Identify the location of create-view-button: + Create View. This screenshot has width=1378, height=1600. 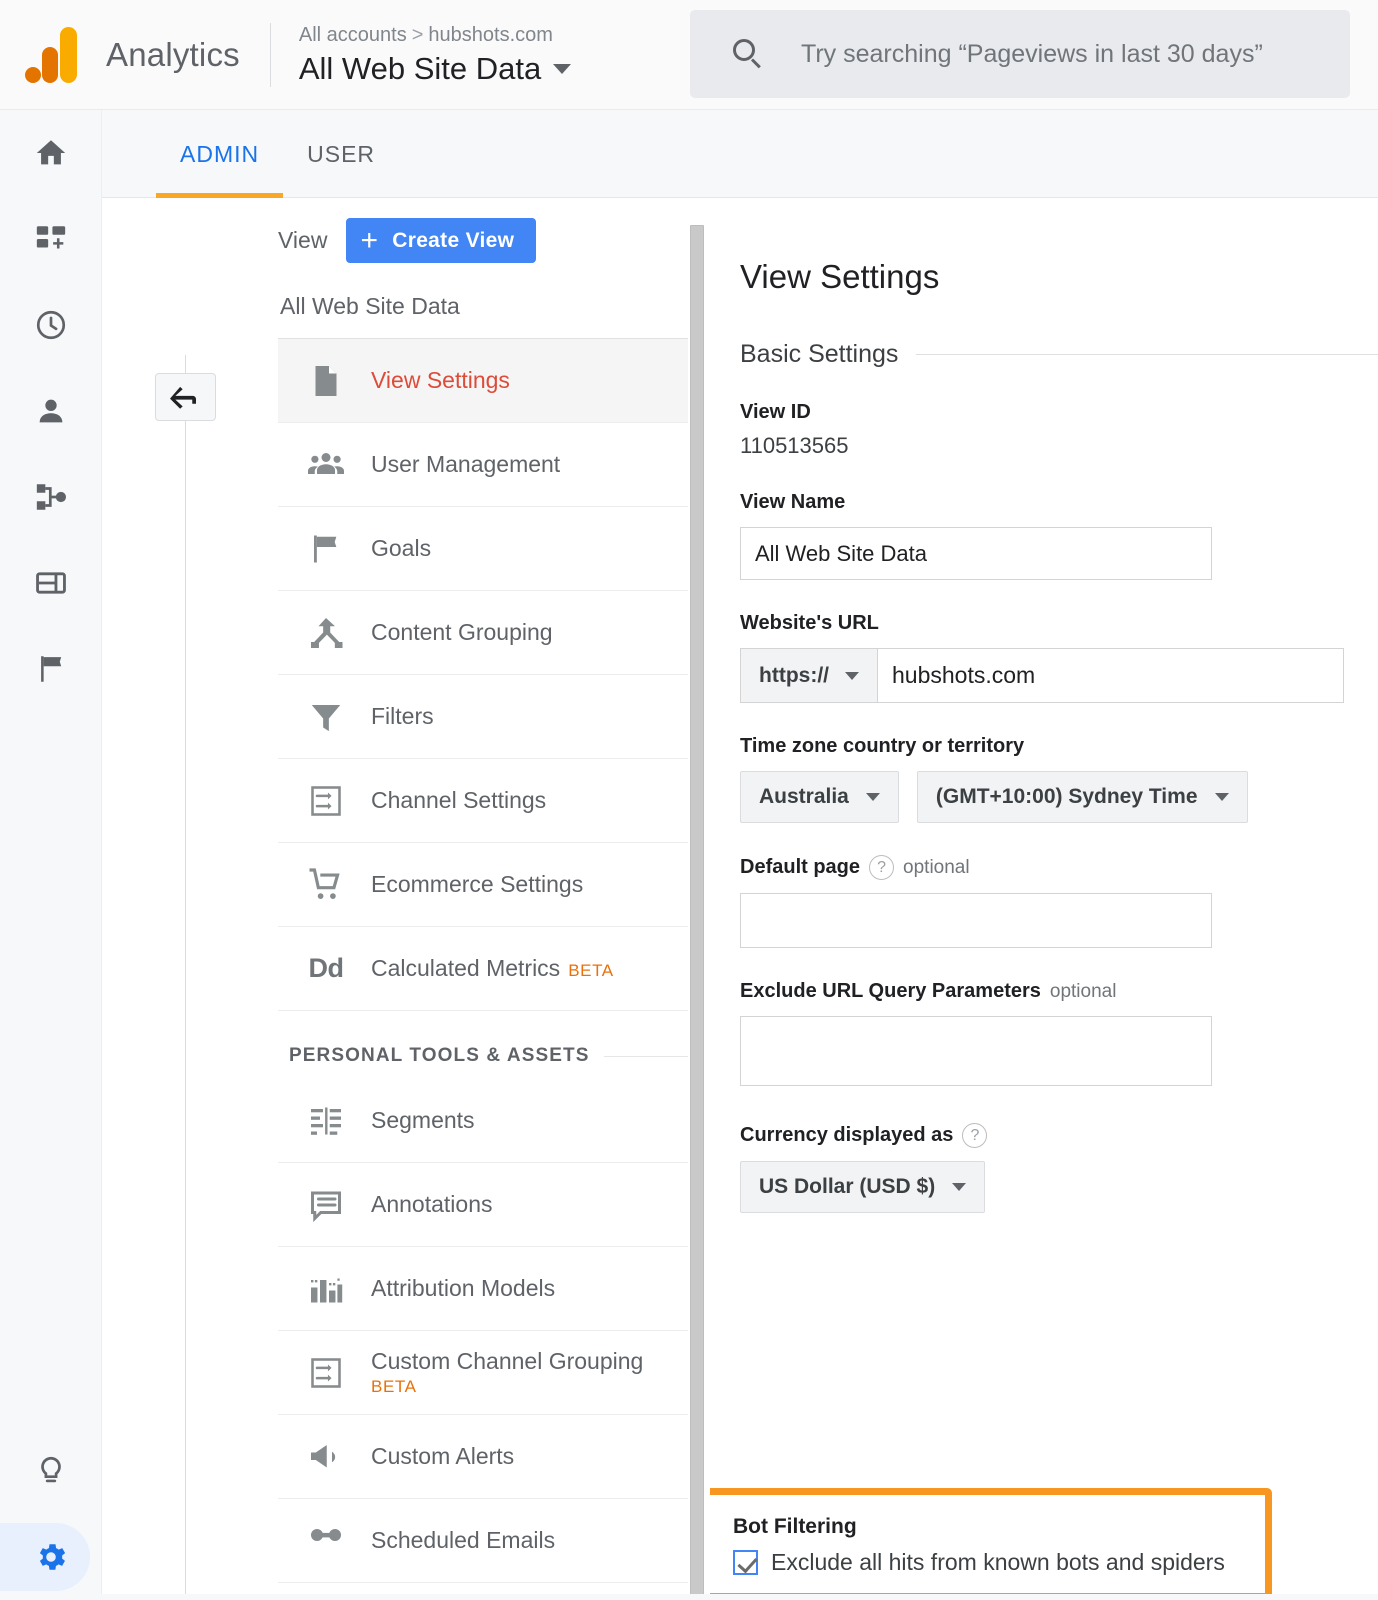
(441, 240).